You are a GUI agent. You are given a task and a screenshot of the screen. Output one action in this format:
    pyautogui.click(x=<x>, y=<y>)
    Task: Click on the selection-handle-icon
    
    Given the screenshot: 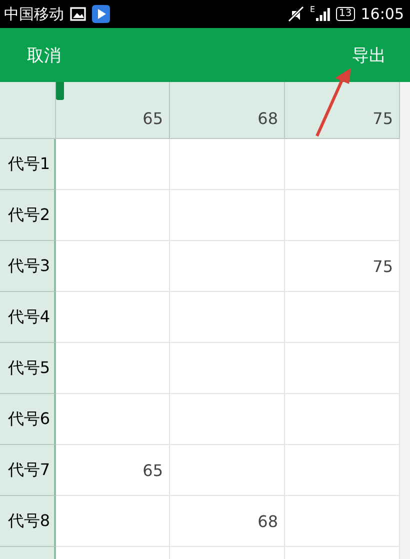 What is the action you would take?
    pyautogui.click(x=60, y=91)
    